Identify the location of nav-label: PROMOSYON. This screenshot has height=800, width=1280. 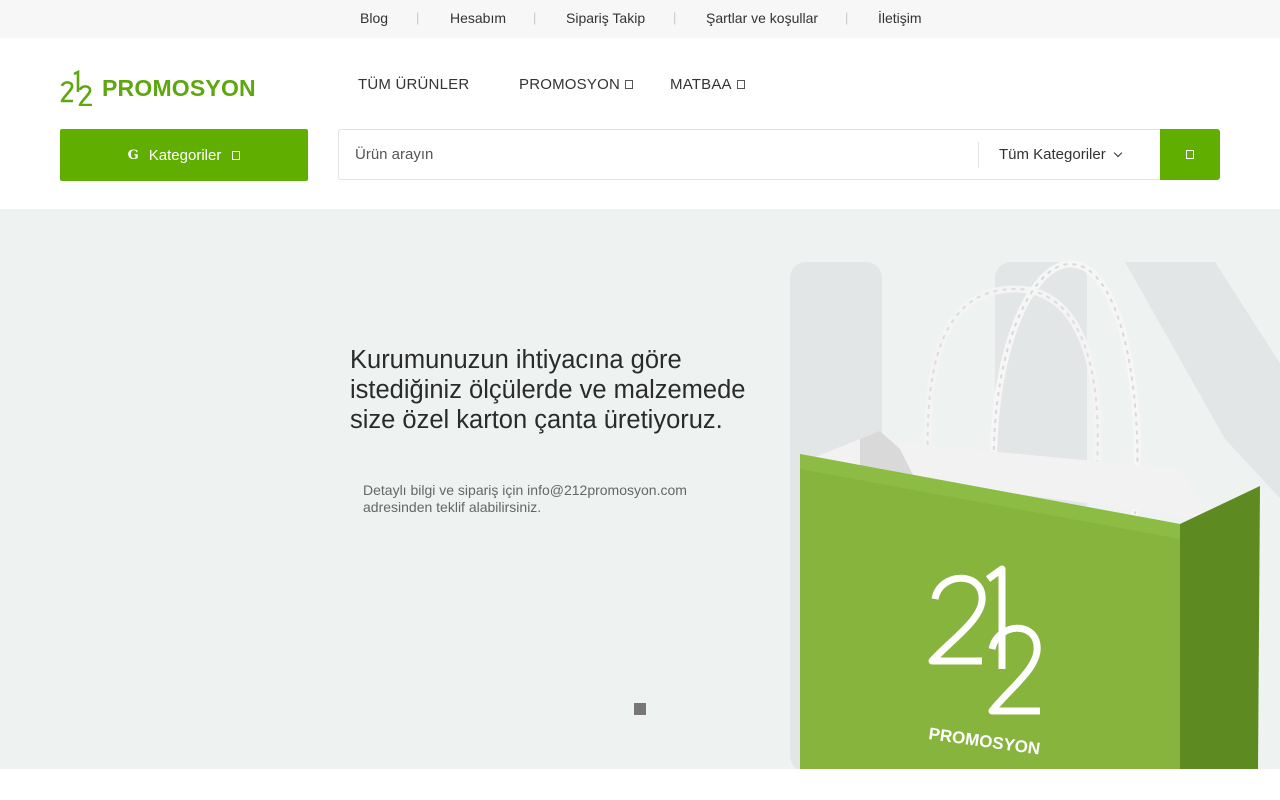
(569, 84).